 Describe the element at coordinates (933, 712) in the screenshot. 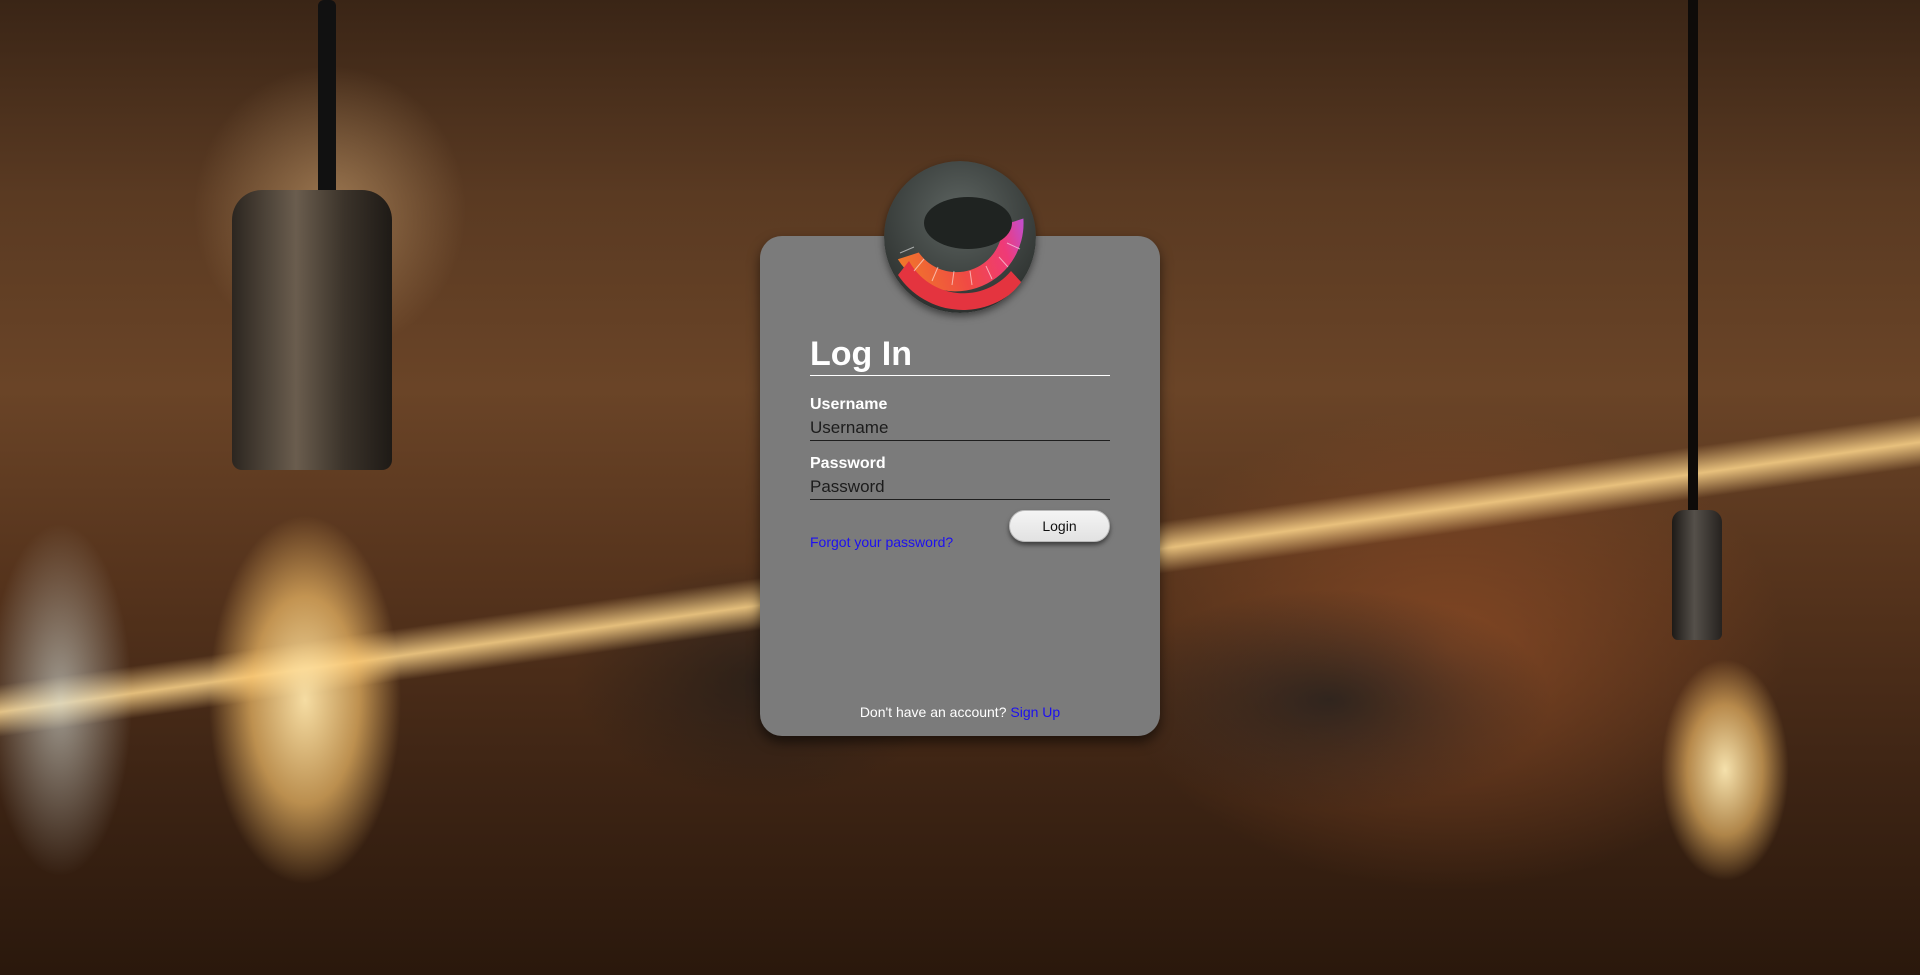

I see `signup-prompt-text: Don't have an account?` at that location.